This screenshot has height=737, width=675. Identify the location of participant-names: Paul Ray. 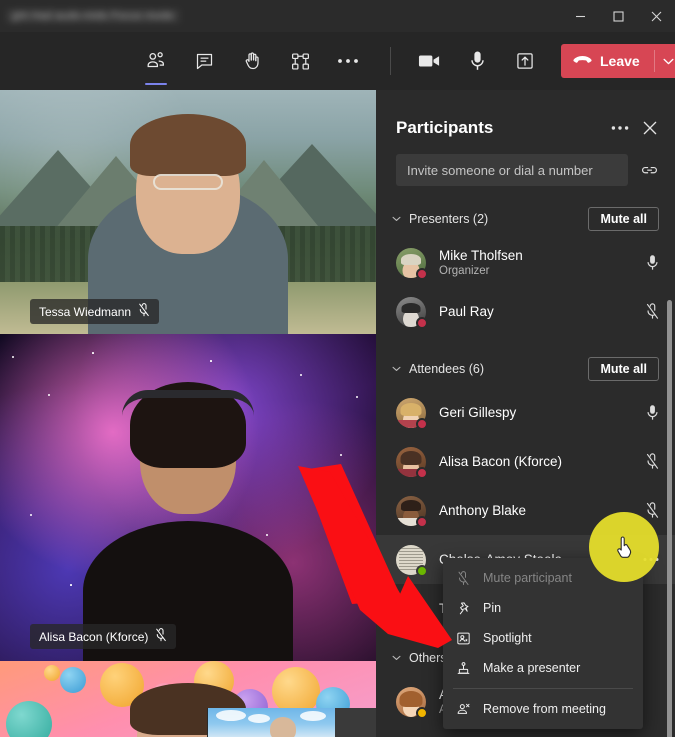
(466, 311).